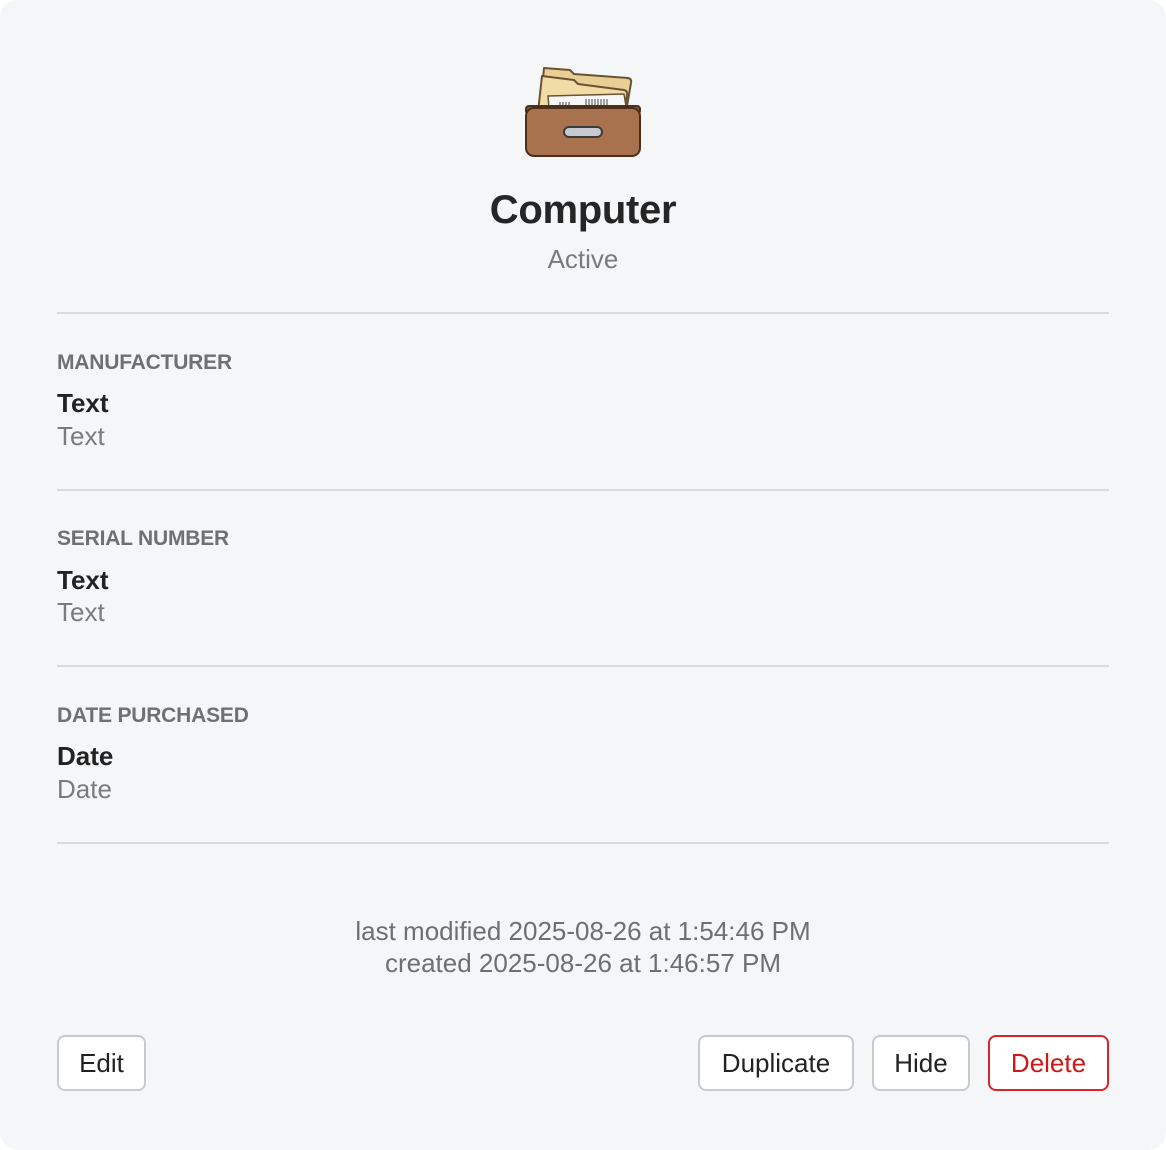 The height and width of the screenshot is (1150, 1166). I want to click on date-purchased-label: DATE PURCHASED, so click(153, 715).